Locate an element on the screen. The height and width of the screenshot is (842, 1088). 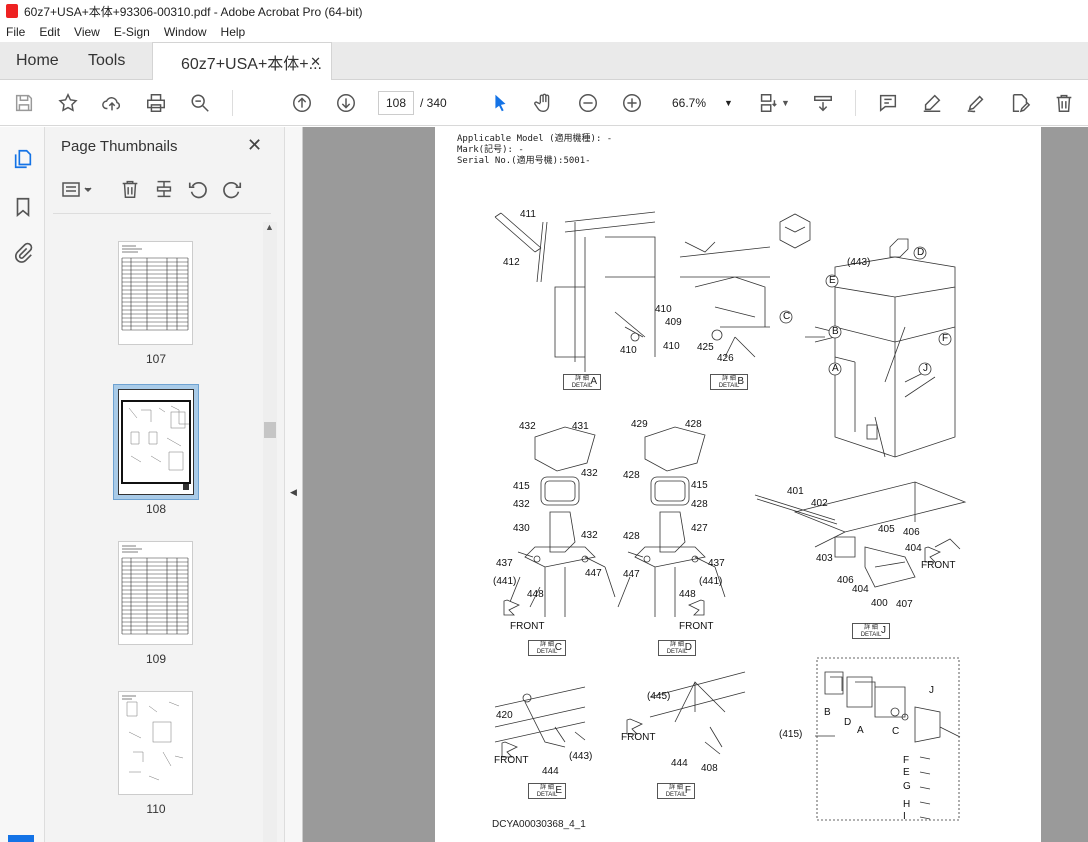
print-icon is located at coordinates (156, 103).